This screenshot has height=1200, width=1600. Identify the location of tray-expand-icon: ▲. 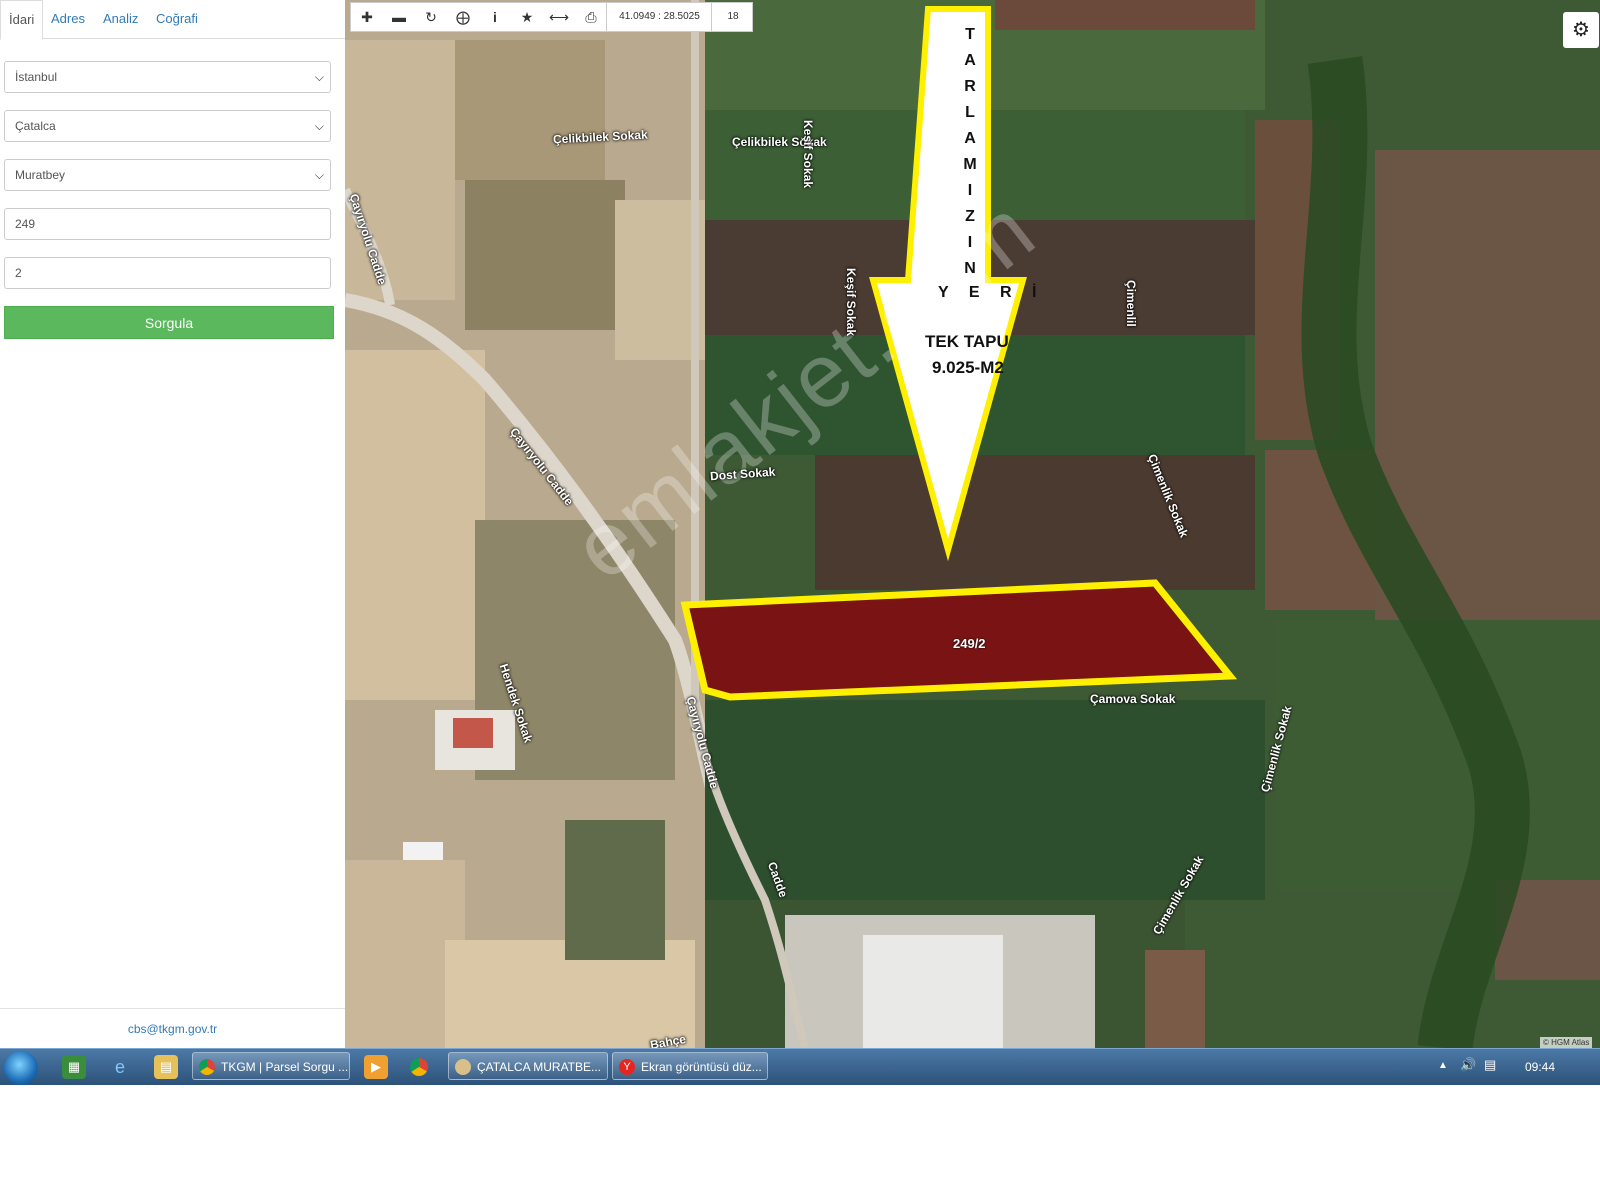
(1443, 1065).